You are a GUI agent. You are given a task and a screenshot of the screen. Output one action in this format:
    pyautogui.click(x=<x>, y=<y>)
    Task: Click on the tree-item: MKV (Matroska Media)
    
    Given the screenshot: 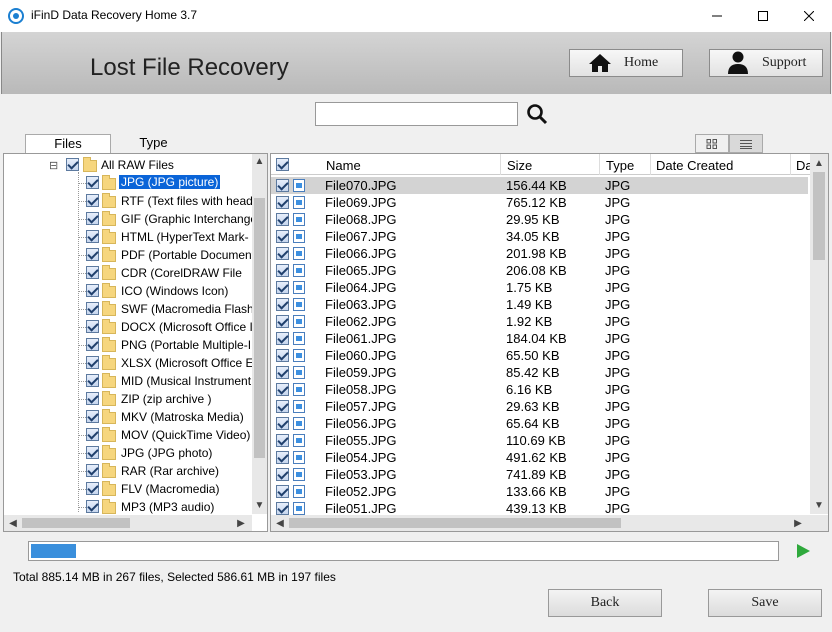 What is the action you would take?
    pyautogui.click(x=129, y=417)
    